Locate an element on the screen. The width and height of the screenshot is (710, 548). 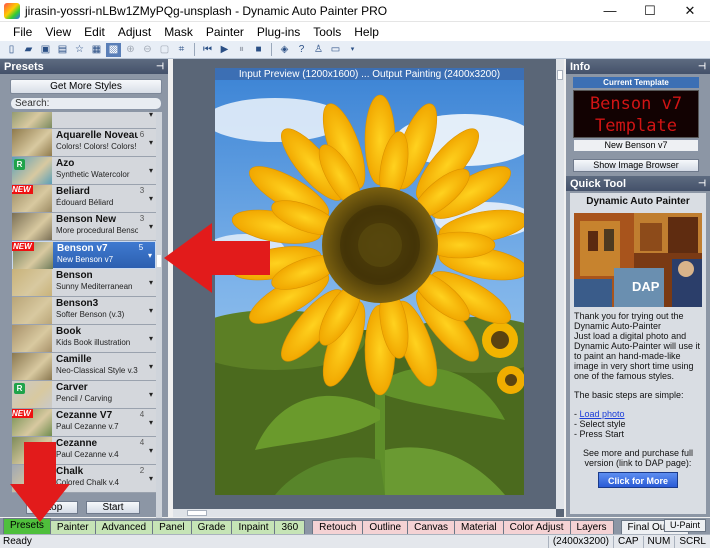
preset-subtitle: Neo-Classical Style v.3 is located at coordinates (97, 370).